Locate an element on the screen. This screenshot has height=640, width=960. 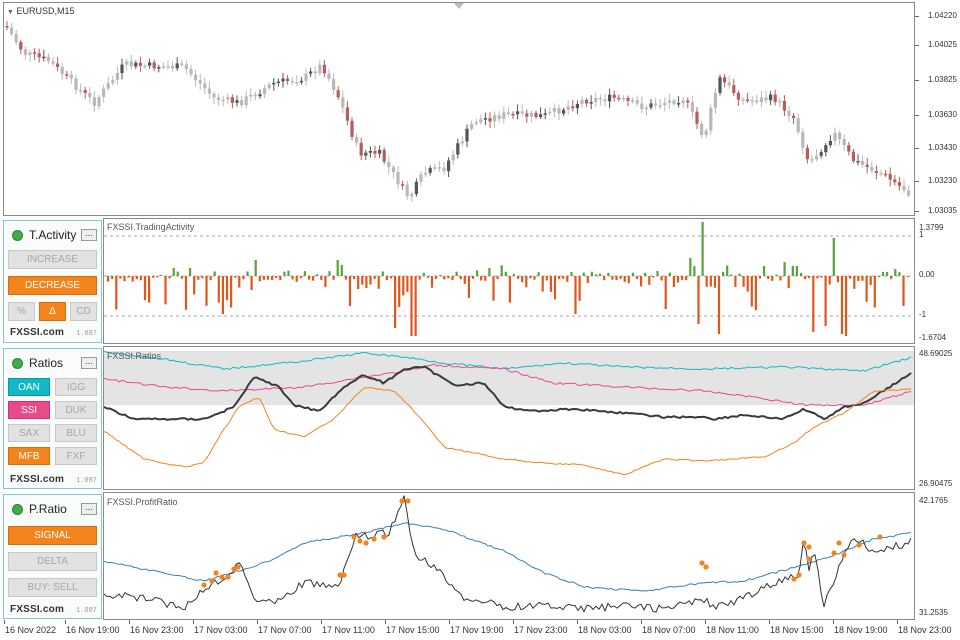
ratios-title-text: Ratios is located at coordinates (46, 363).